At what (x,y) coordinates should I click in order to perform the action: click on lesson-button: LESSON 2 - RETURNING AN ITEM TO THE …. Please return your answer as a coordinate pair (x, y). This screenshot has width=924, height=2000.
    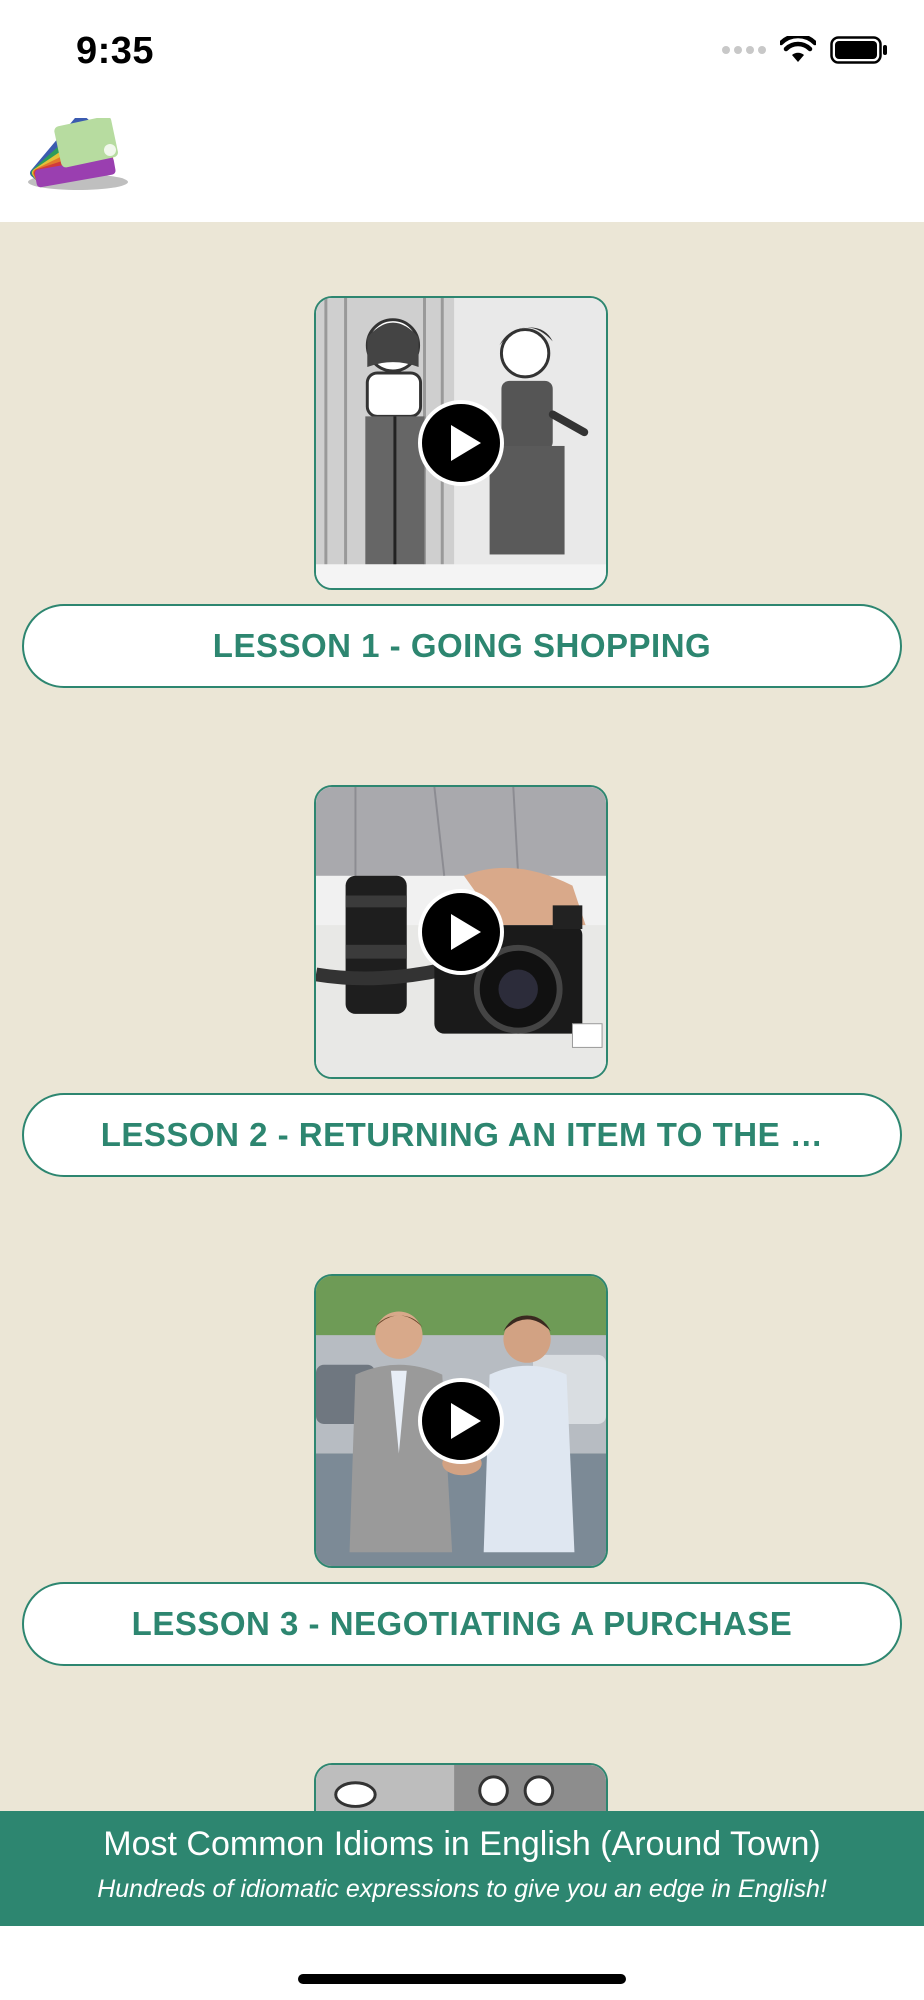
    Looking at the image, I should click on (462, 1135).